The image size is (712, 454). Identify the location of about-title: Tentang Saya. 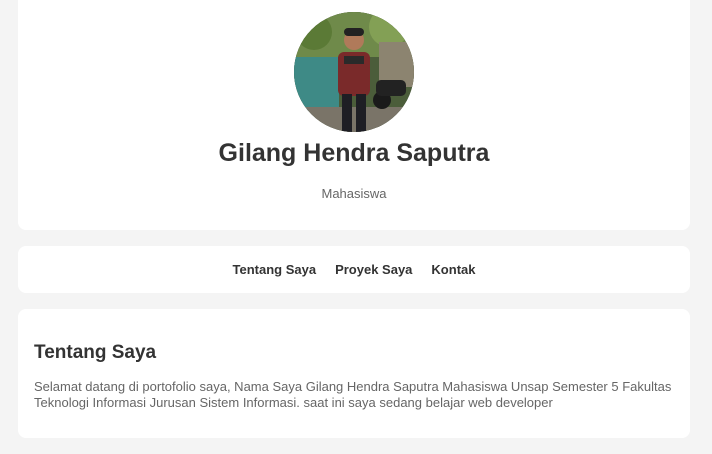
(95, 352).